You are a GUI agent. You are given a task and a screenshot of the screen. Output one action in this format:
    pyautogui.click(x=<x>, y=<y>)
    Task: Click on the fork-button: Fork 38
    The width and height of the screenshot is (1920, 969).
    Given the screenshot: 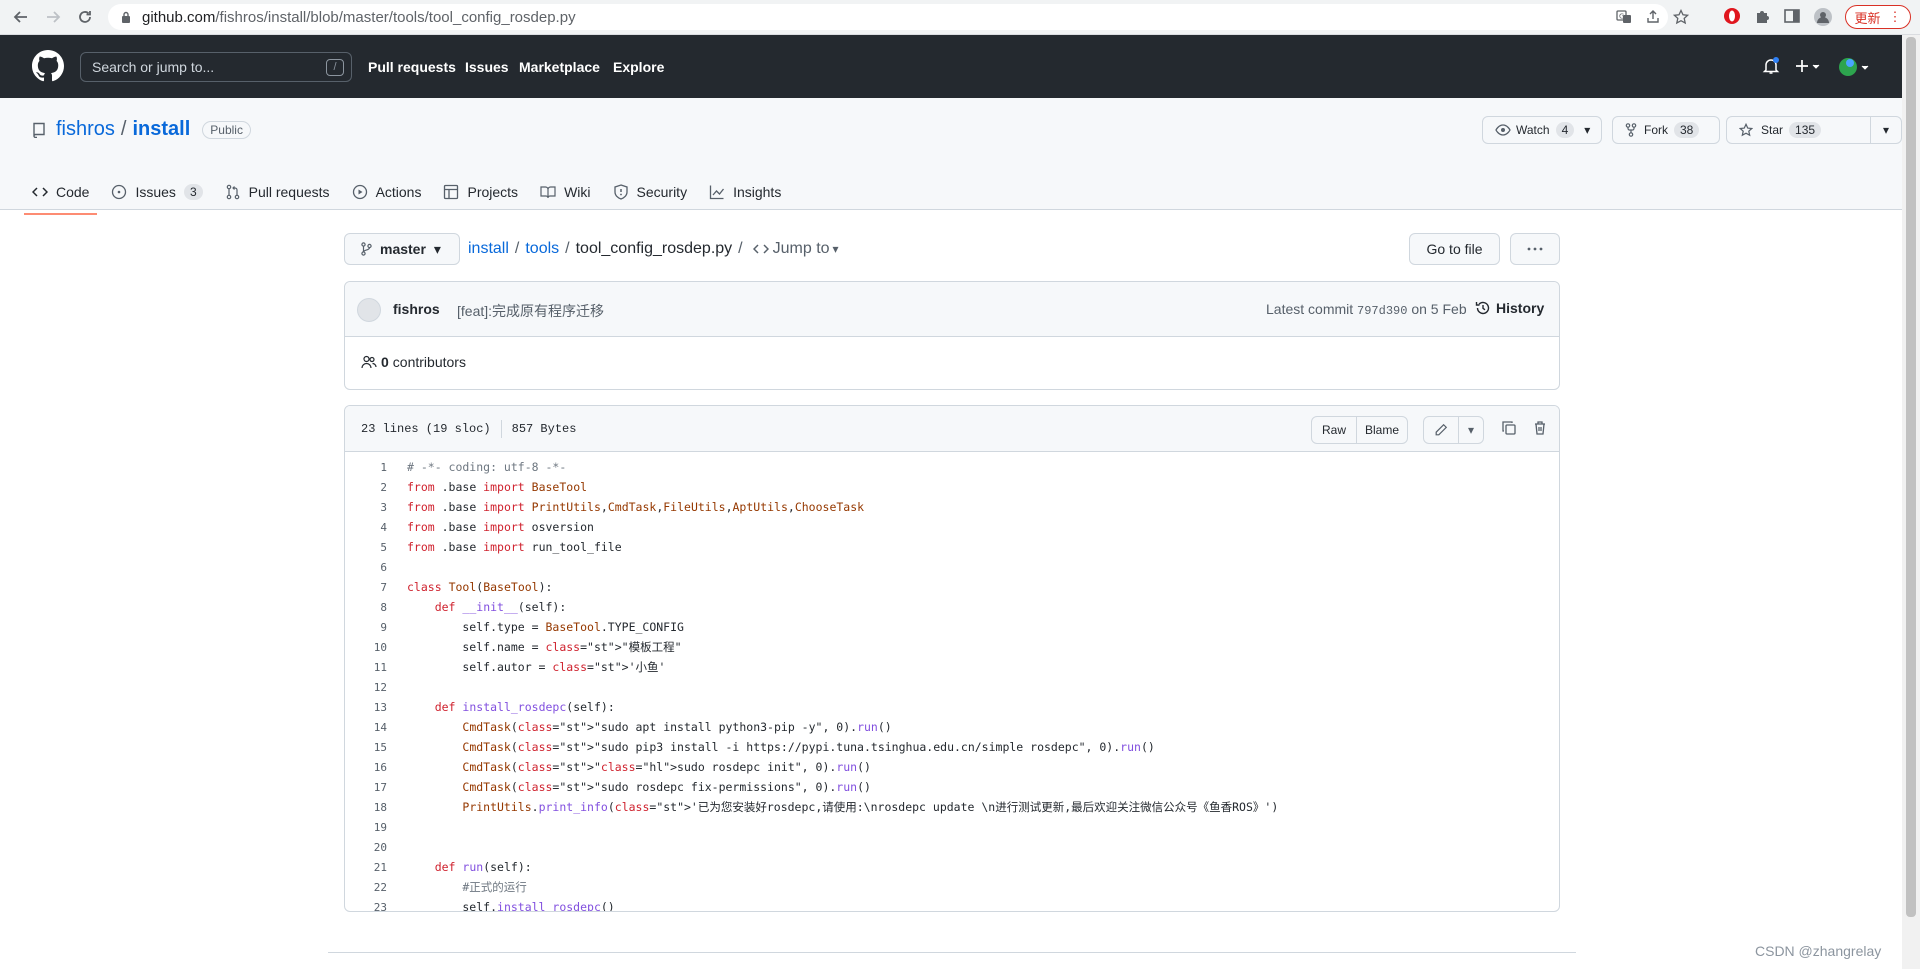 What is the action you would take?
    pyautogui.click(x=1666, y=130)
    